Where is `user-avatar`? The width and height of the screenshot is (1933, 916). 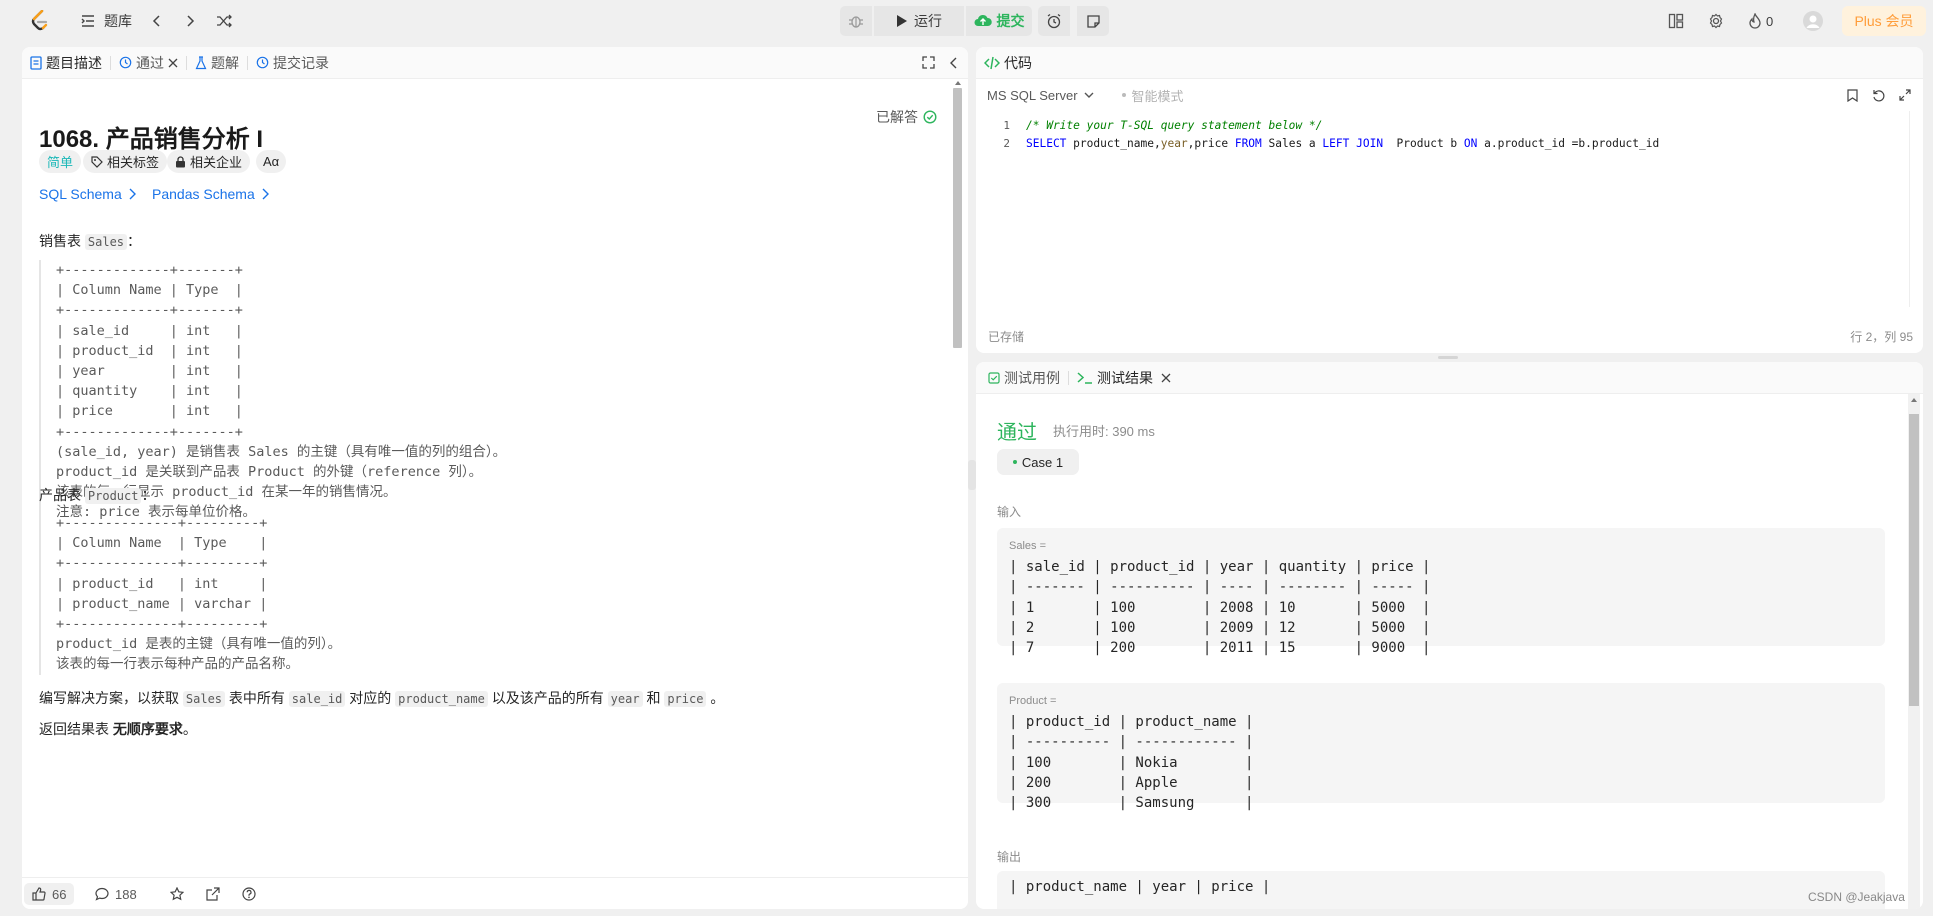 user-avatar is located at coordinates (1813, 21).